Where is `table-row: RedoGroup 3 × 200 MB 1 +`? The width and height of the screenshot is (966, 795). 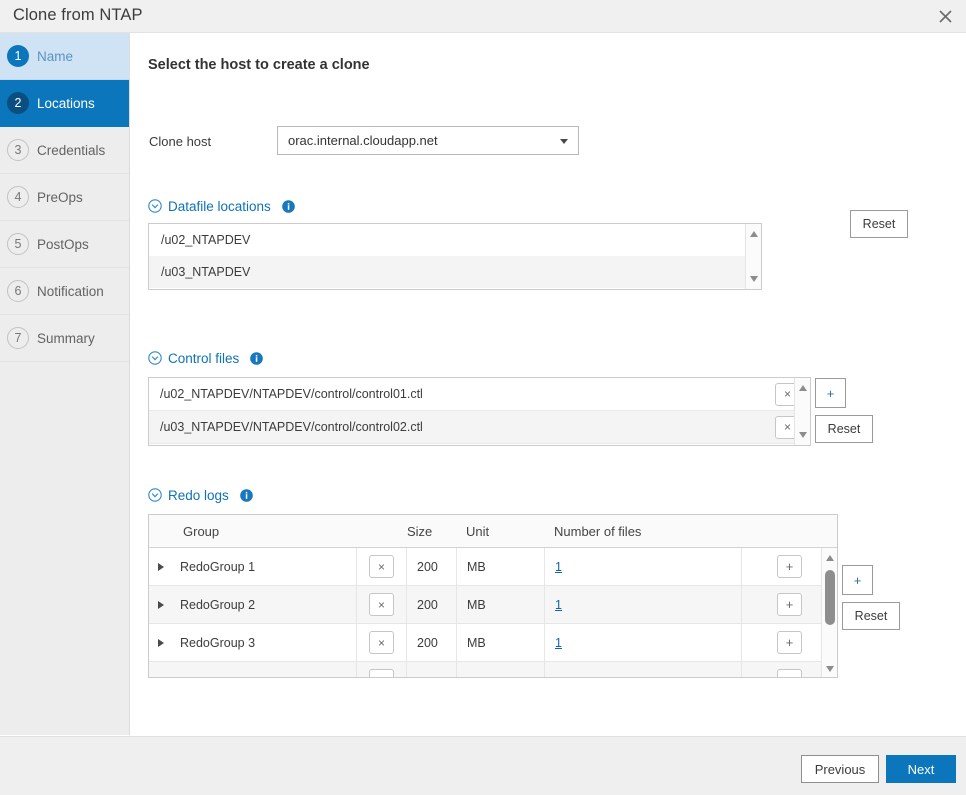 table-row: RedoGroup 3 × 200 MB 1 + is located at coordinates (493, 643).